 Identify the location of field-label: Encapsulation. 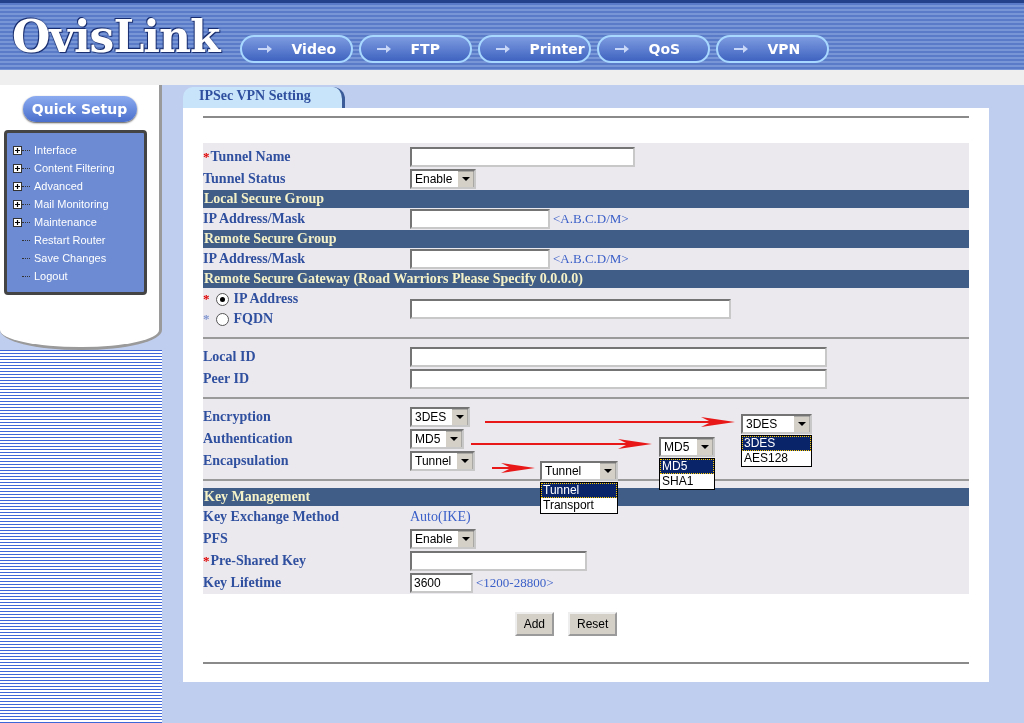
(246, 461).